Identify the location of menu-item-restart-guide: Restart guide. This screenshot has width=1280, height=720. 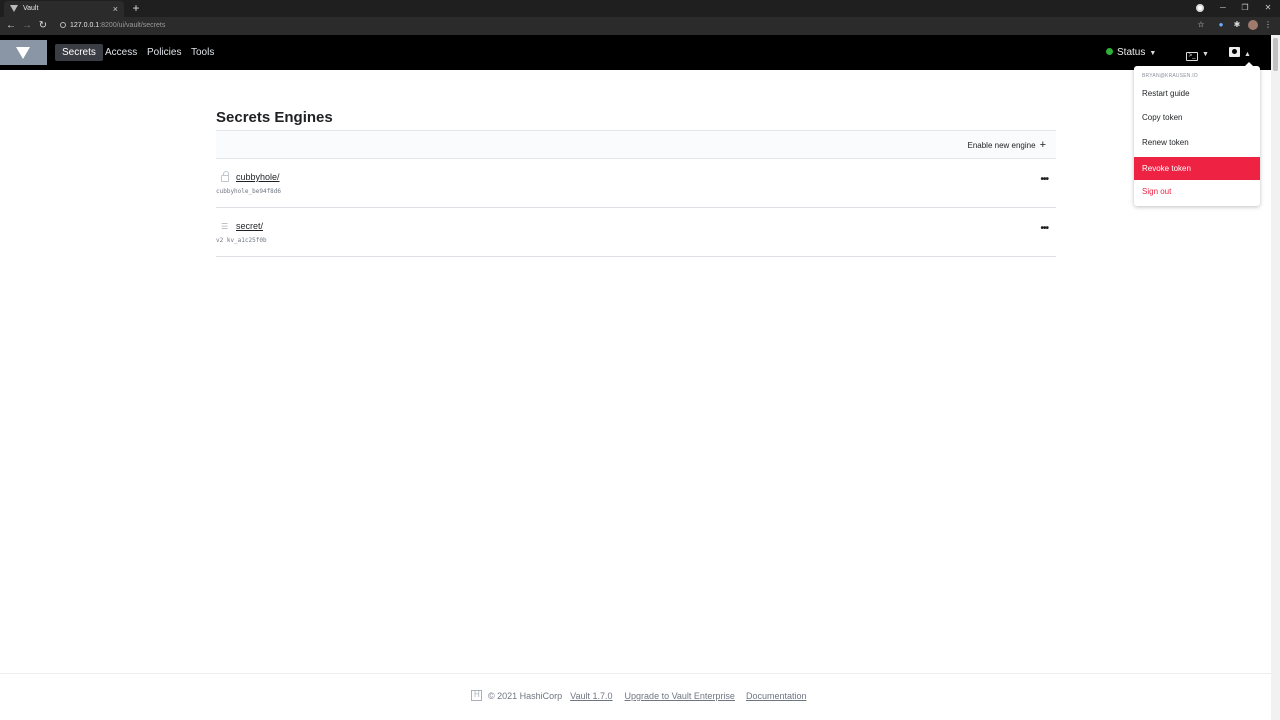
(1197, 94).